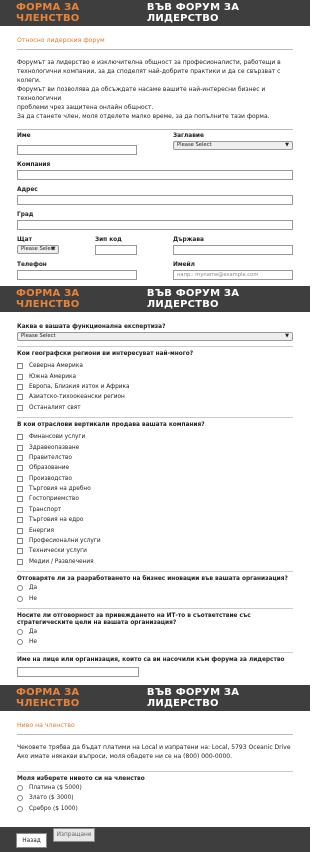 This screenshot has height=852, width=320. I want to click on checkbox-option: Финансови услуги, so click(155, 437).